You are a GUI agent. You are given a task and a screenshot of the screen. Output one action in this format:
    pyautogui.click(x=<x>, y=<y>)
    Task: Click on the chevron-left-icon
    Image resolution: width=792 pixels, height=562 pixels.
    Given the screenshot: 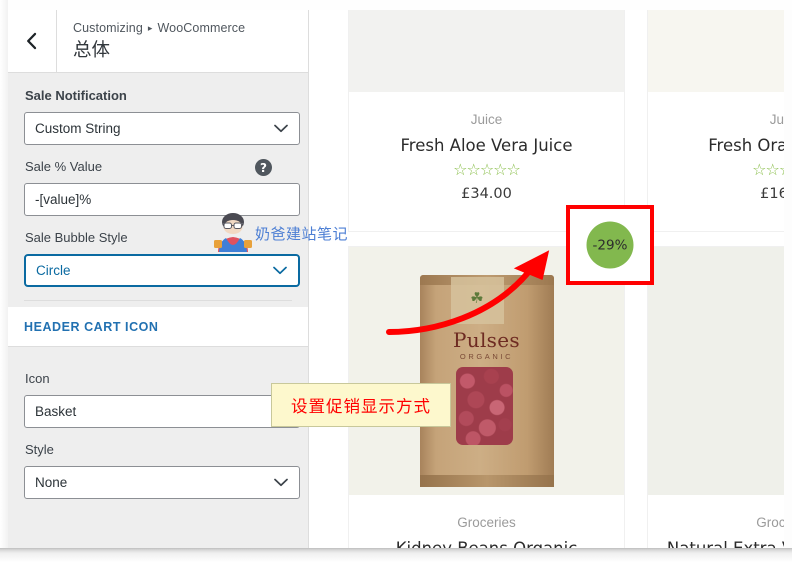 What is the action you would take?
    pyautogui.click(x=32, y=41)
    